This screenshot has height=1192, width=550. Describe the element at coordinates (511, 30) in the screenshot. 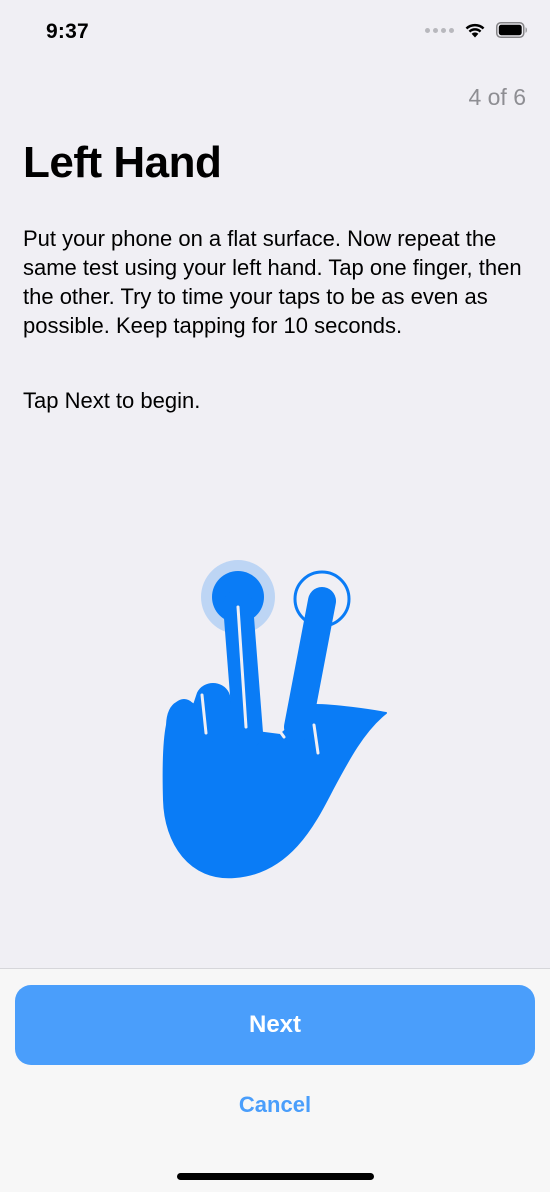

I see `battery-icon` at that location.